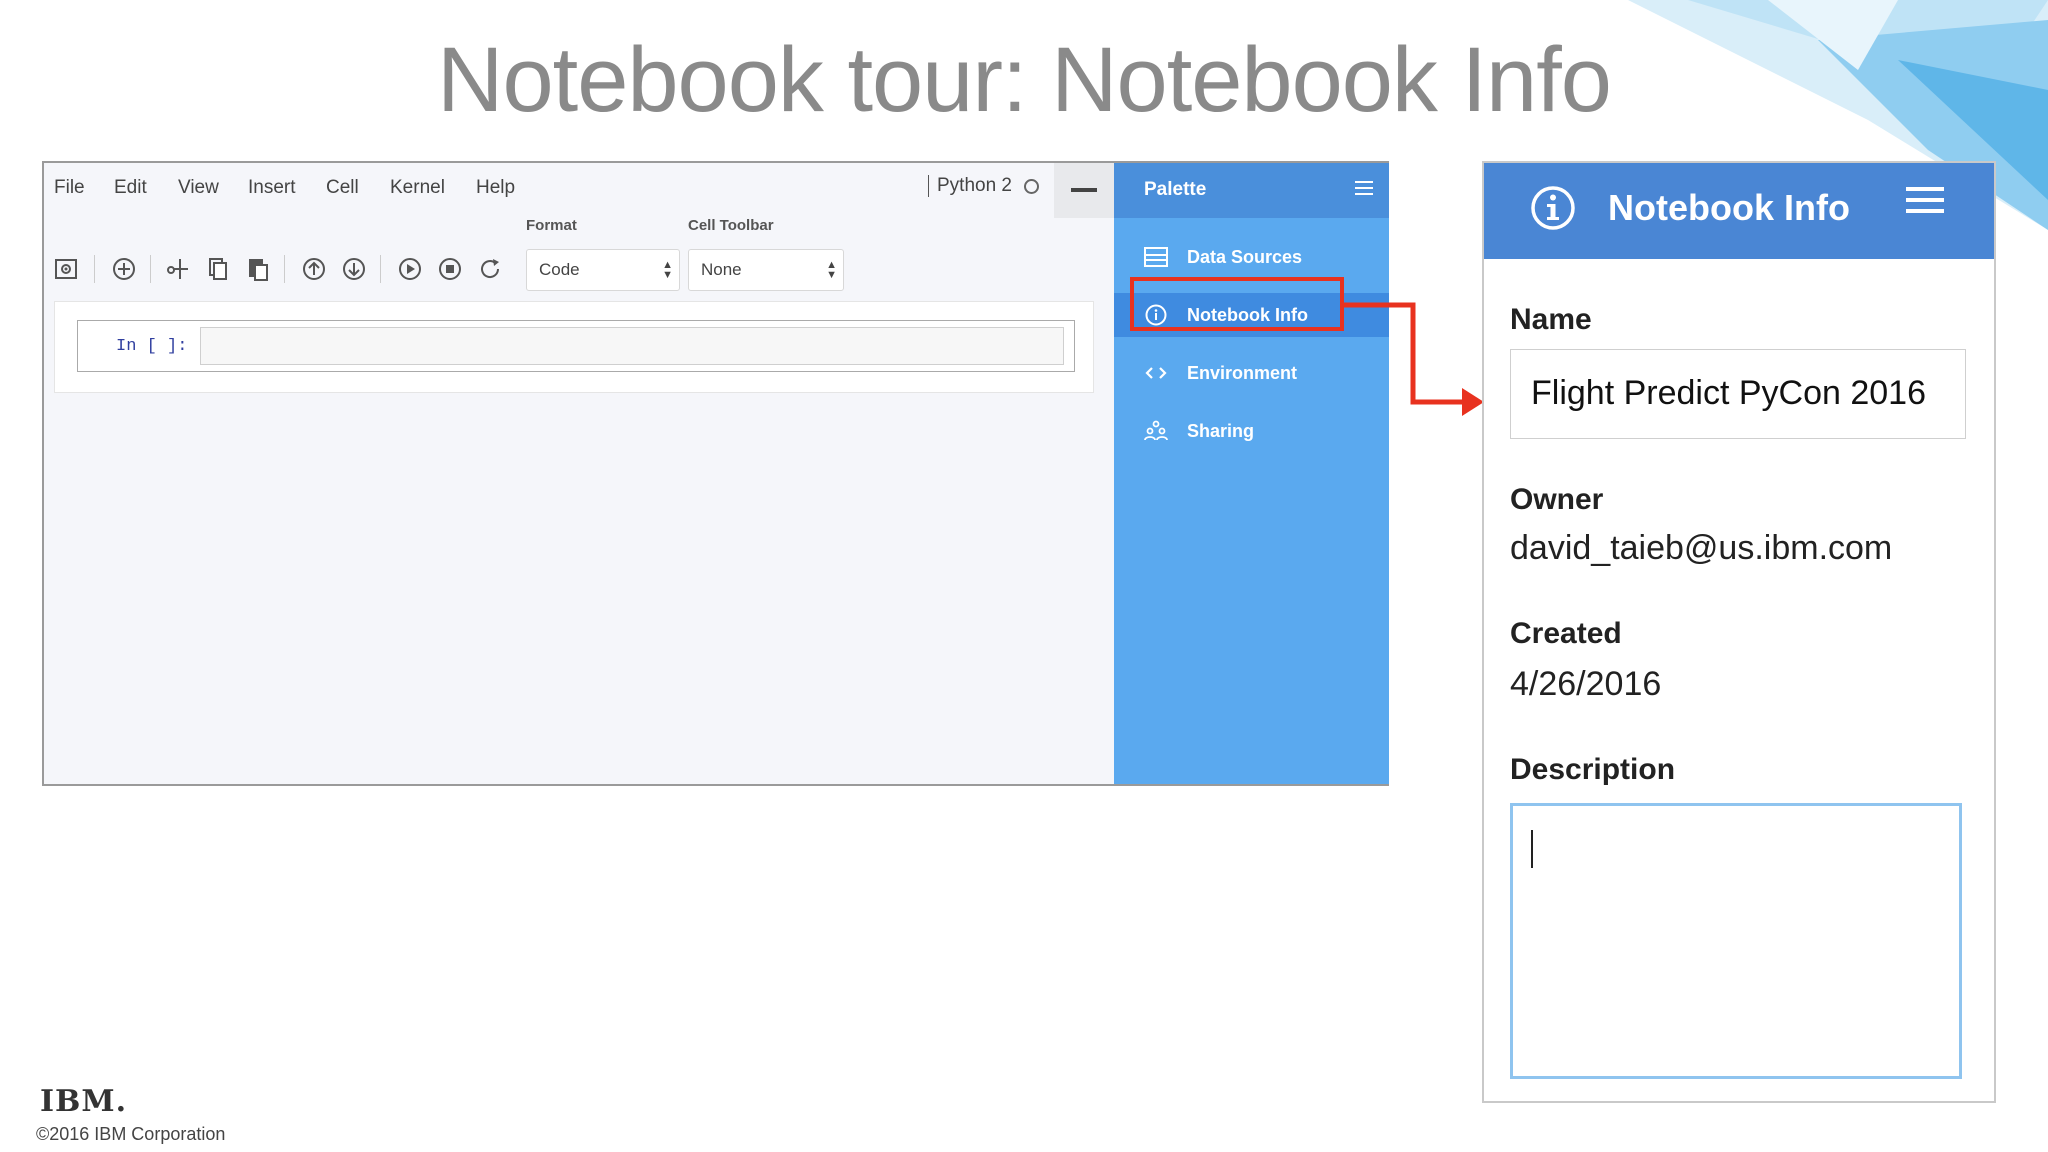 This screenshot has height=1152, width=2048. Describe the element at coordinates (1364, 188) in the screenshot. I see `palette-menu-icon` at that location.